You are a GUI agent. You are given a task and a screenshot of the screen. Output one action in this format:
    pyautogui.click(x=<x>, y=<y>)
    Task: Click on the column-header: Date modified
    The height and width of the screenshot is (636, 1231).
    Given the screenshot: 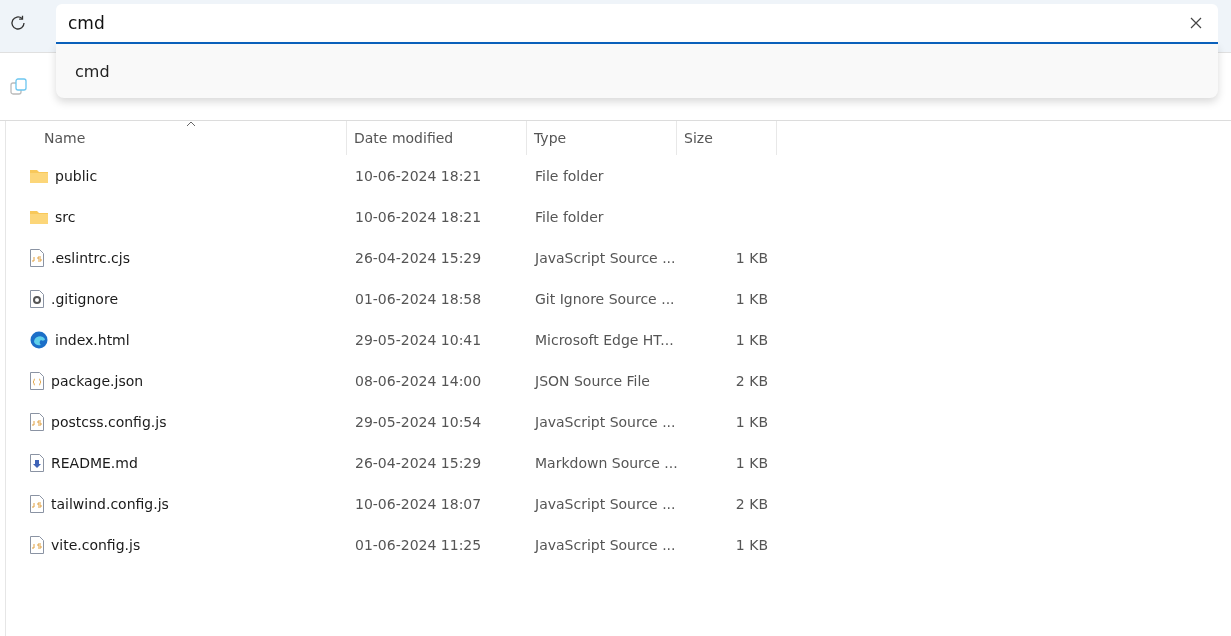 What is the action you would take?
    pyautogui.click(x=437, y=138)
    